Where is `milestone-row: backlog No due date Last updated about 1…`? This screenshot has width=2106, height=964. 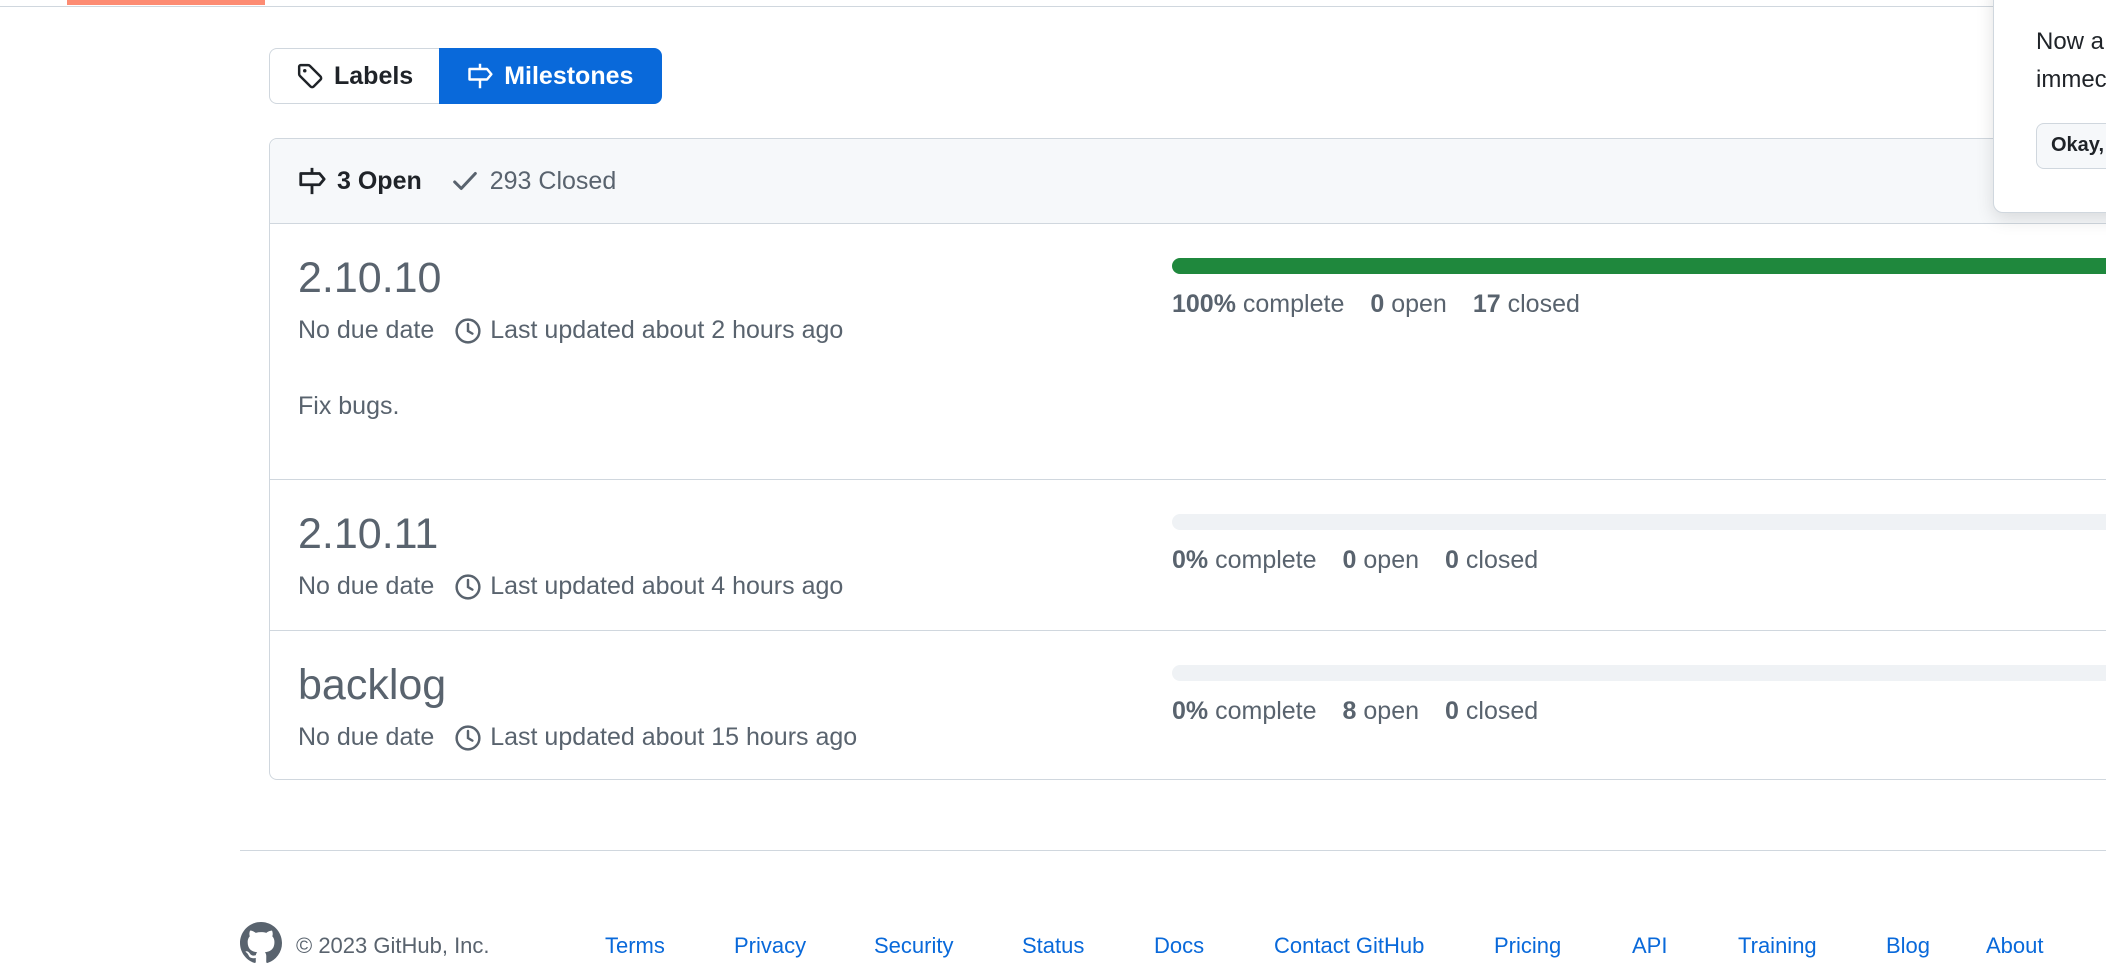
milestone-row: backlog No due date Last updated about 1… is located at coordinates (1188, 706).